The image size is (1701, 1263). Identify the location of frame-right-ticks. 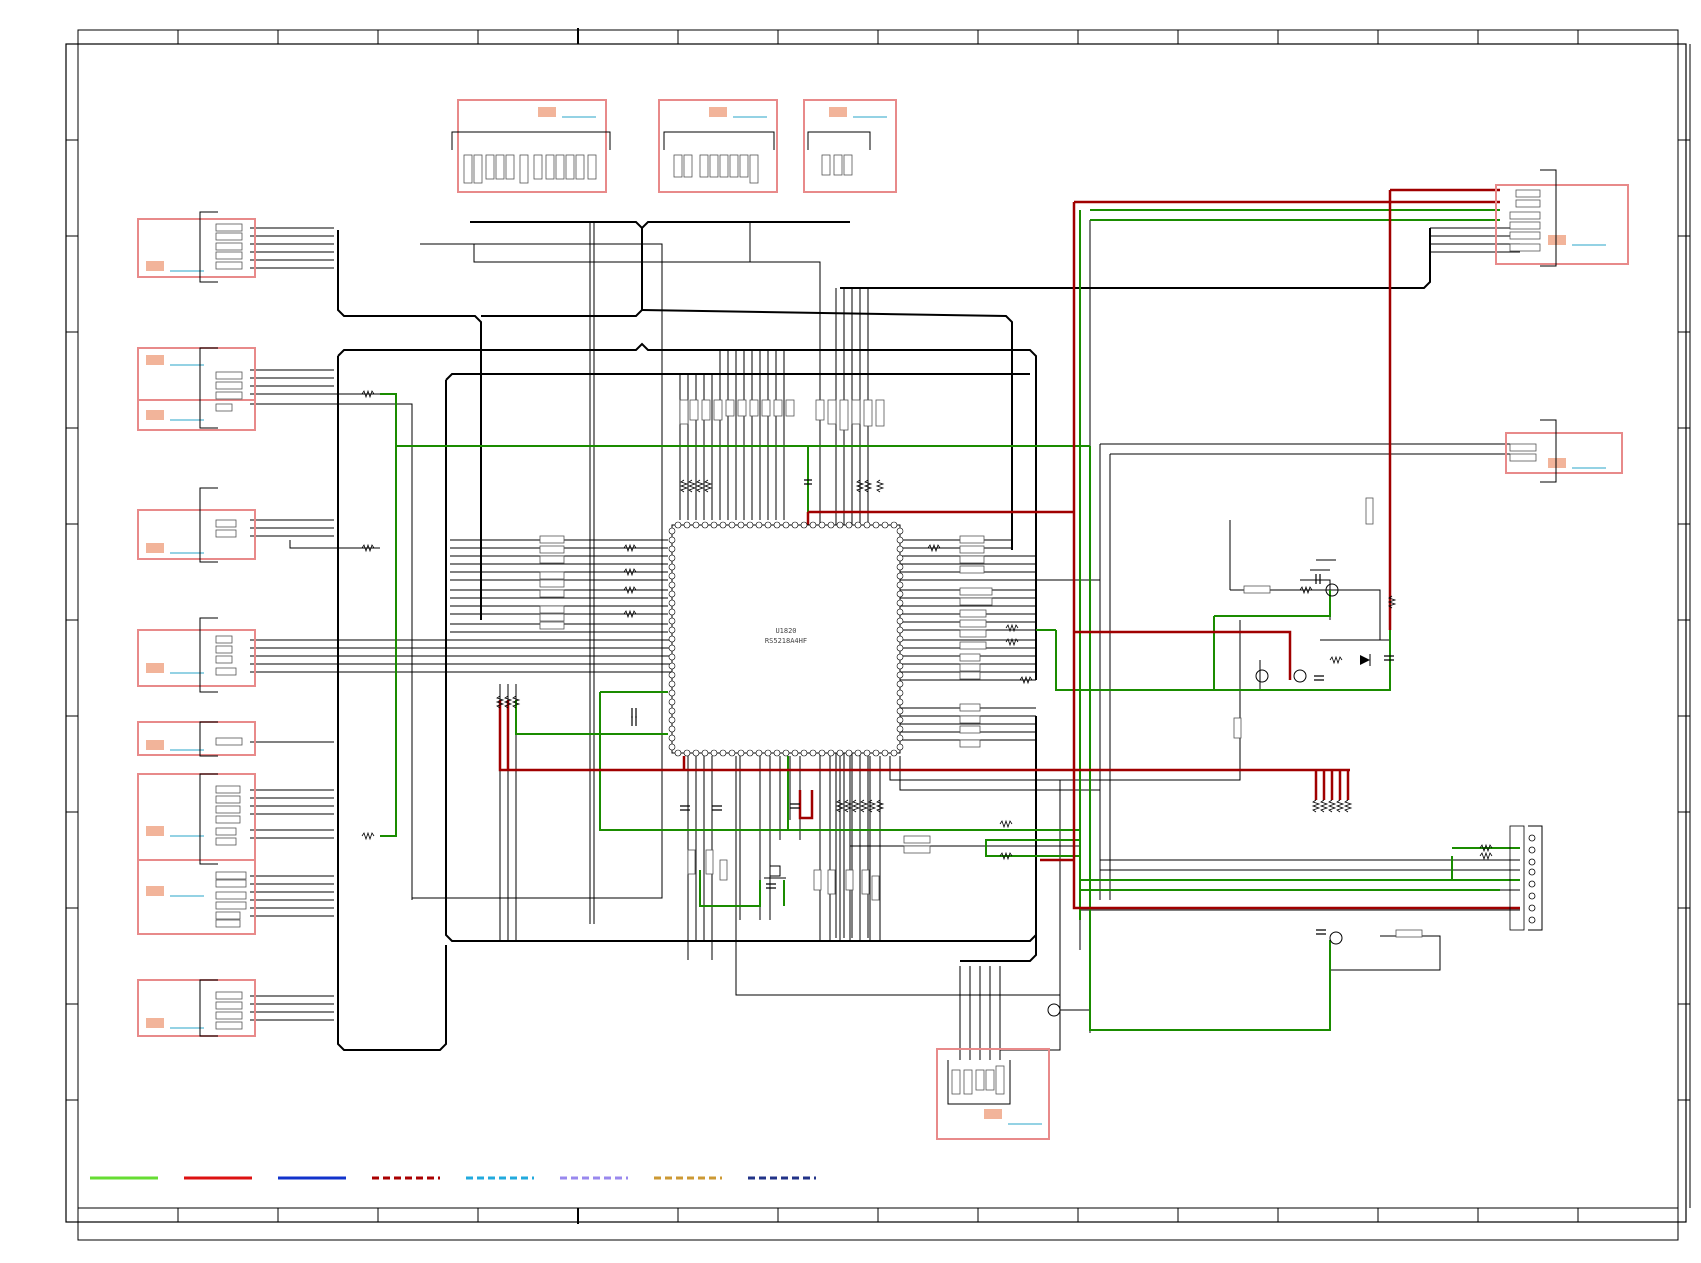
(1684, 626).